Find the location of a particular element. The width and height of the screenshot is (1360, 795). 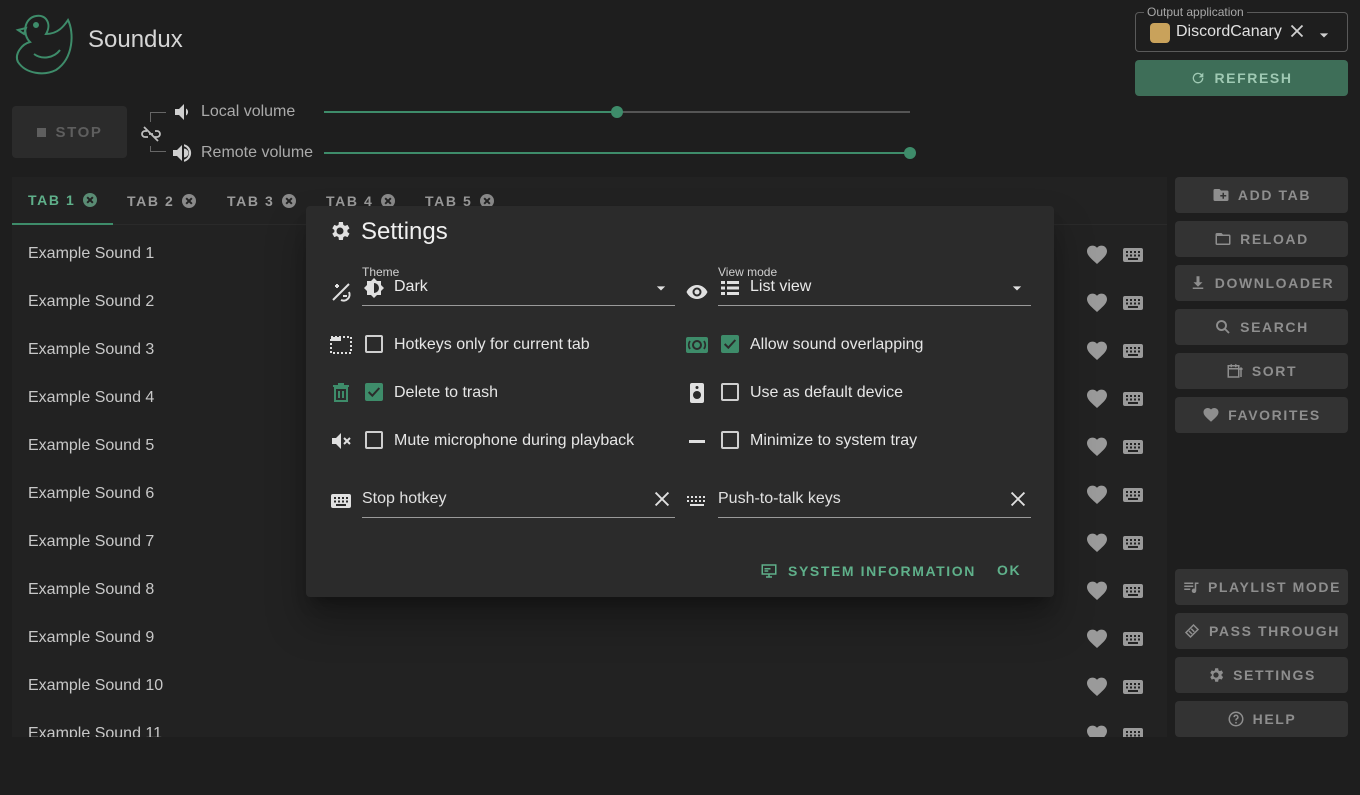

default-device-checkbox is located at coordinates (730, 392).